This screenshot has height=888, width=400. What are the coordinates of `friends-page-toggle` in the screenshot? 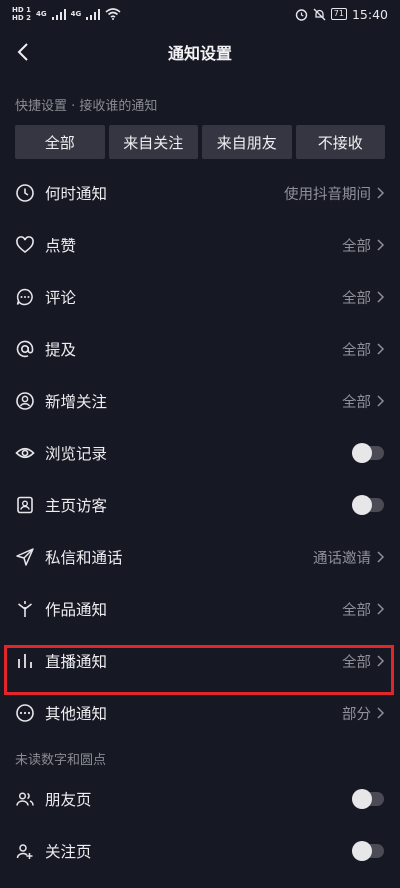 It's located at (368, 799).